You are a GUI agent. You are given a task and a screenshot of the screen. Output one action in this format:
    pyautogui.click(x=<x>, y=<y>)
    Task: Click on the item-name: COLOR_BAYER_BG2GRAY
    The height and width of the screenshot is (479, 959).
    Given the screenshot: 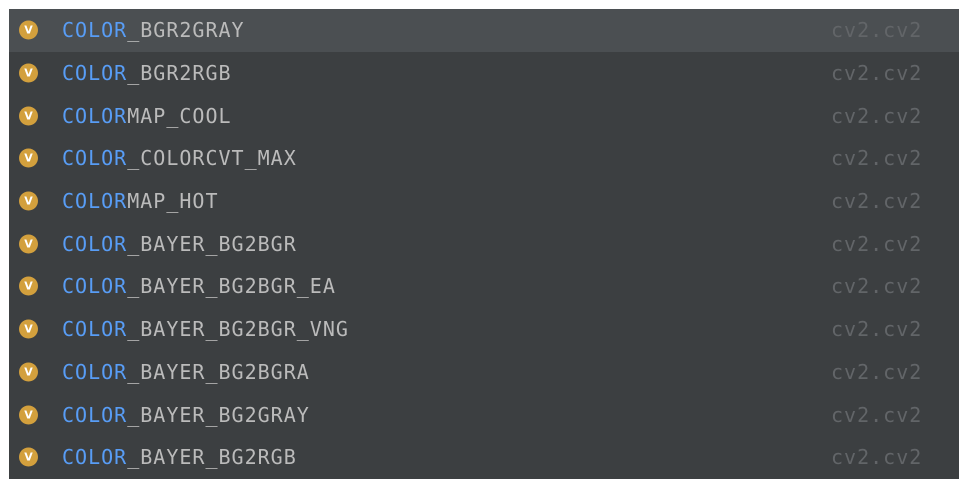 What is the action you would take?
    pyautogui.click(x=186, y=415)
    